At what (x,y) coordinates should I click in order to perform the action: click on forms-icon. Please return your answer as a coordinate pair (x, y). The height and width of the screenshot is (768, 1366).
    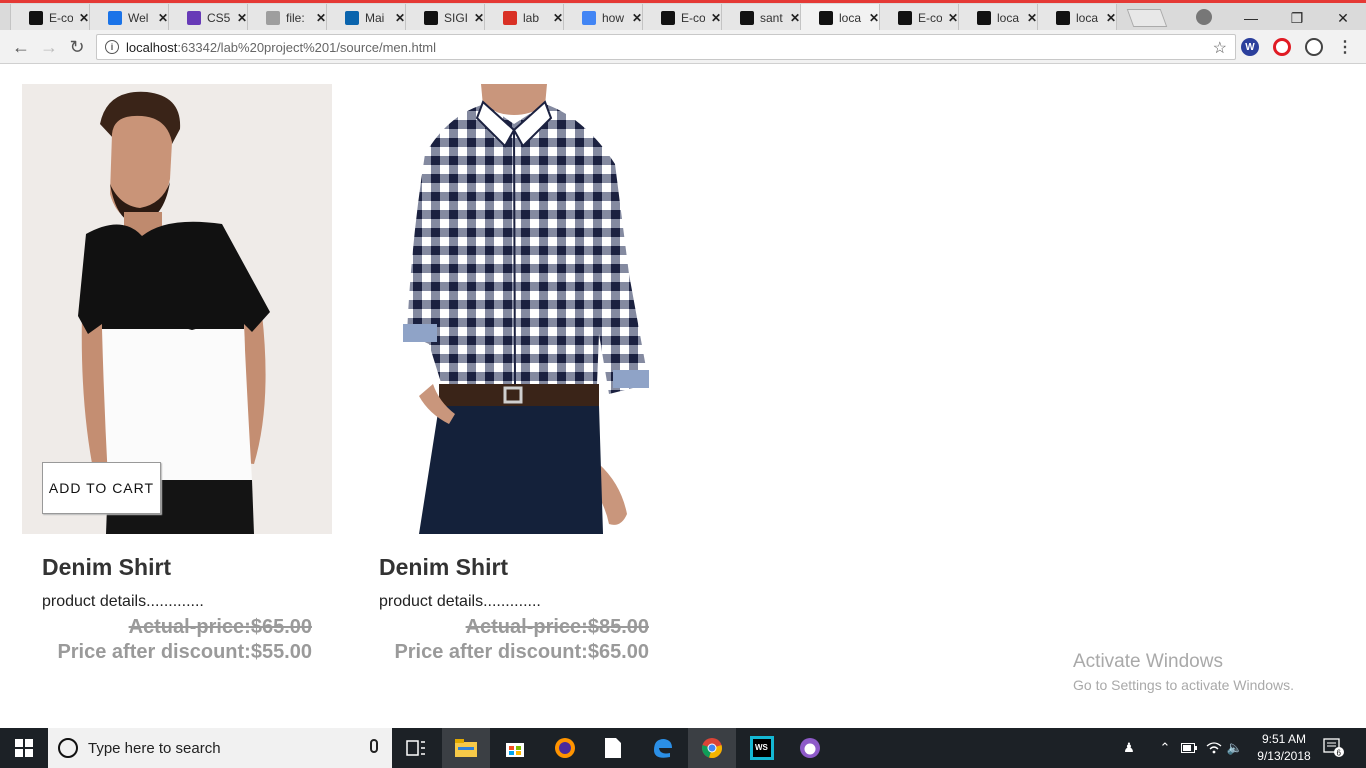
    Looking at the image, I should click on (194, 17).